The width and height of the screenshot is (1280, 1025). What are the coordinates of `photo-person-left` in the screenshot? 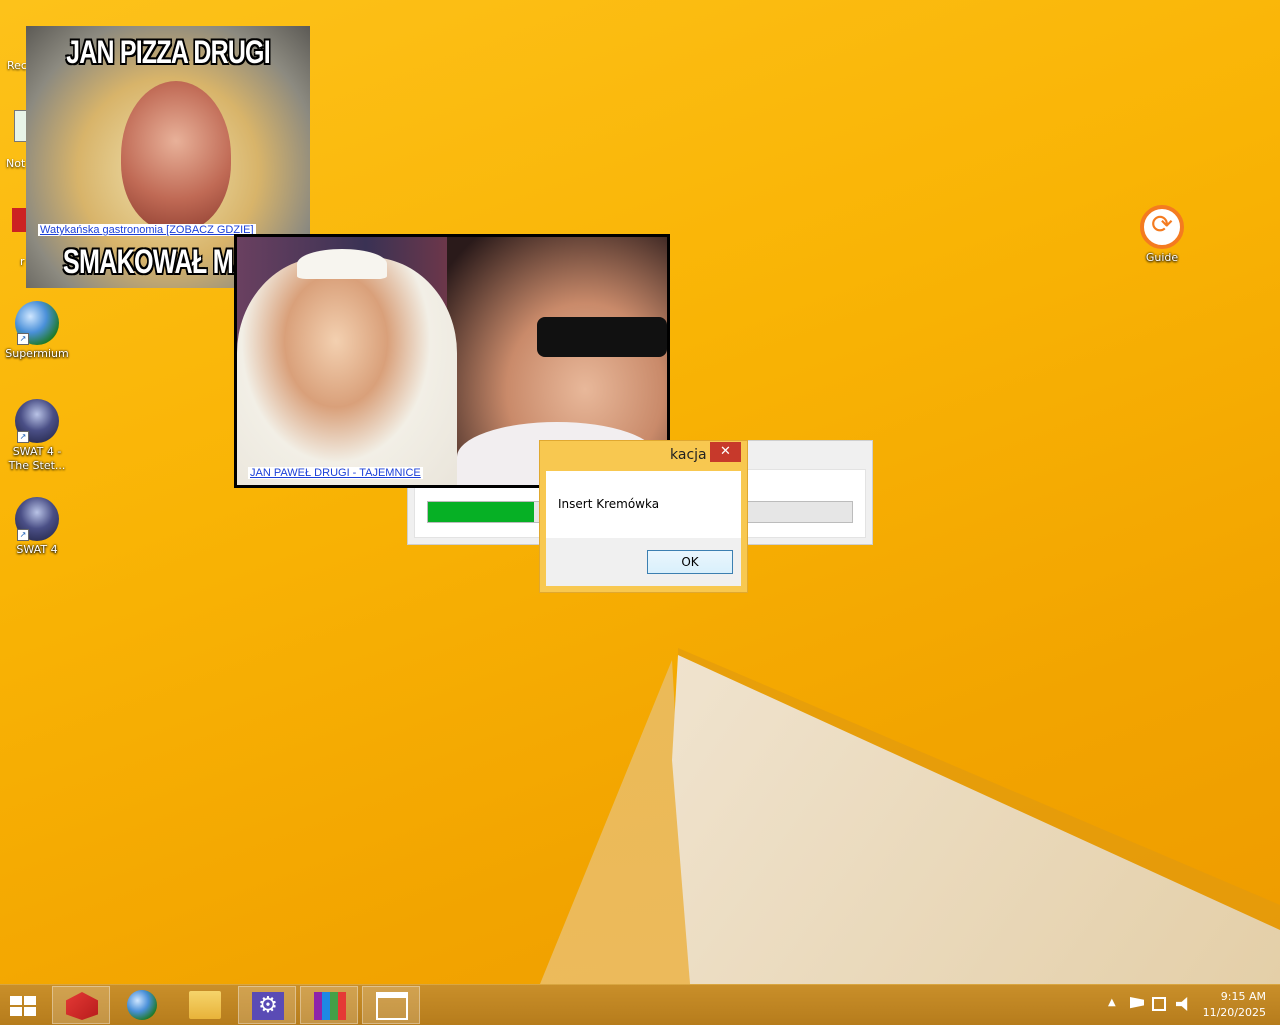 It's located at (347, 371).